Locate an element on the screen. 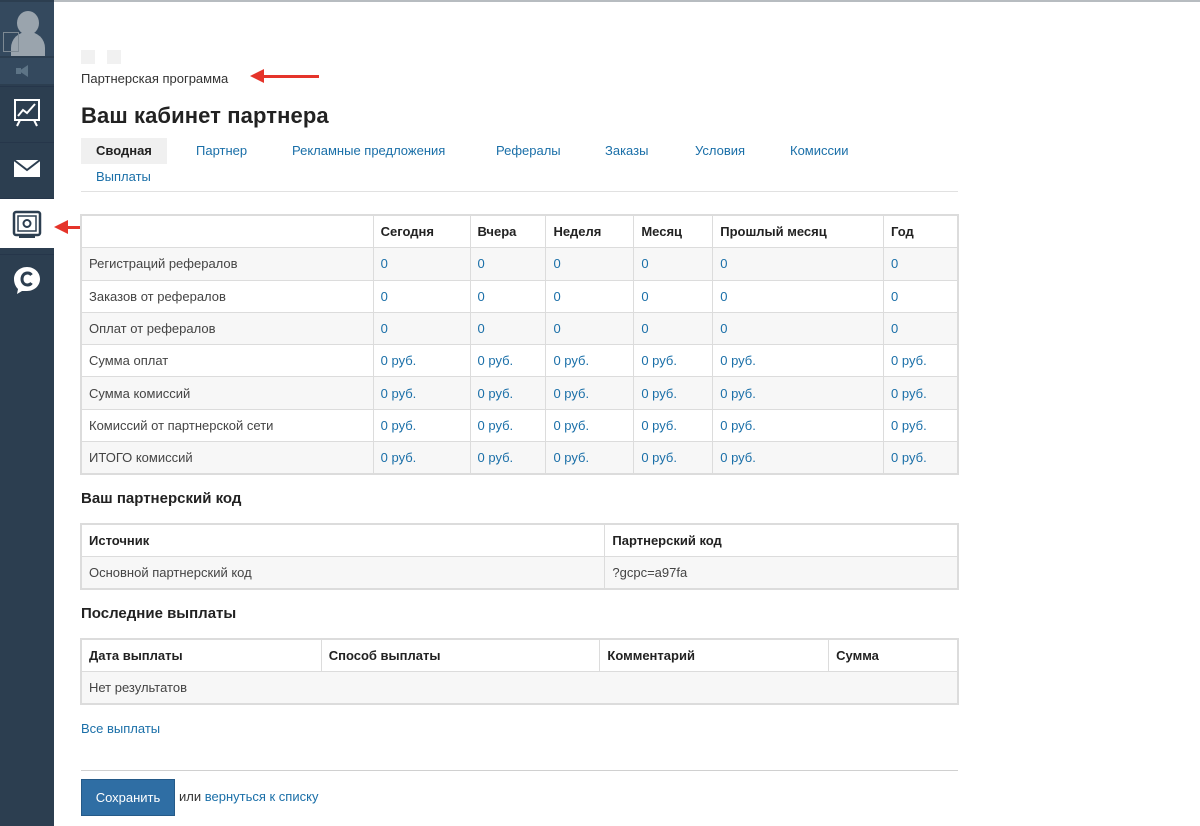  header-cell is located at coordinates (227, 231).